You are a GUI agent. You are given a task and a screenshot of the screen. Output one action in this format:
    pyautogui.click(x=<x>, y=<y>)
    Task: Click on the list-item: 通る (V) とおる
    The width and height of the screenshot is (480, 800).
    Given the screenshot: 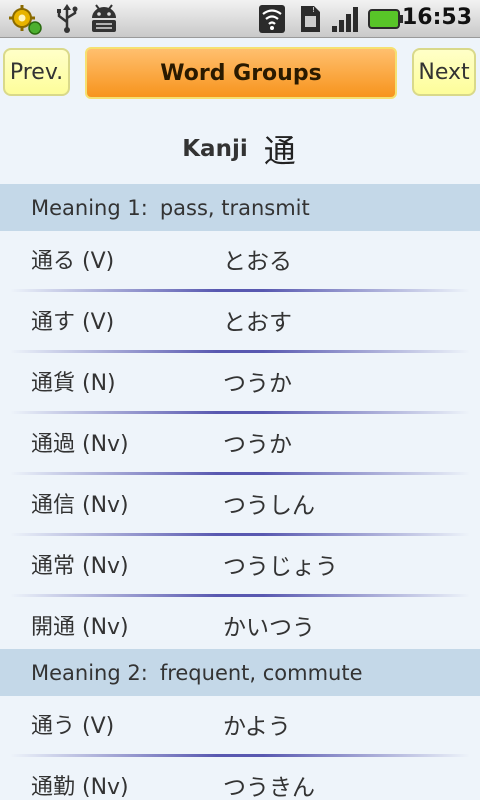 What is the action you would take?
    pyautogui.click(x=240, y=261)
    